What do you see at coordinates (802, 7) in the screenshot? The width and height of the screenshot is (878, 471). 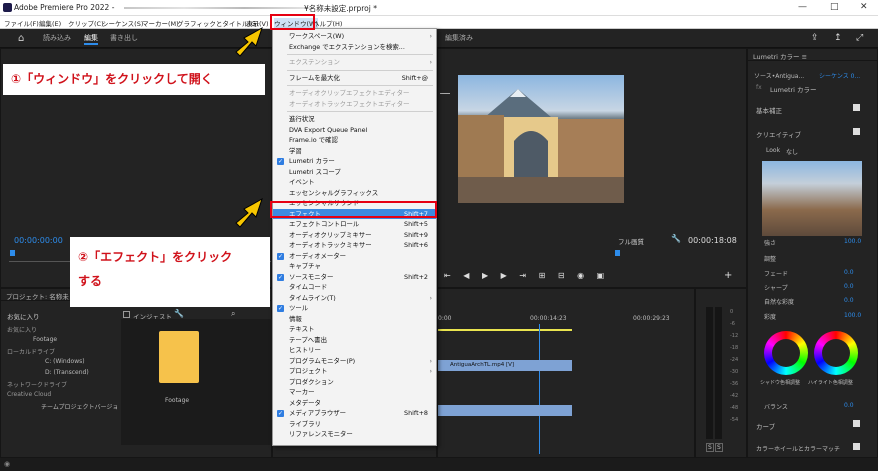 I see `minimize-button: —` at bounding box center [802, 7].